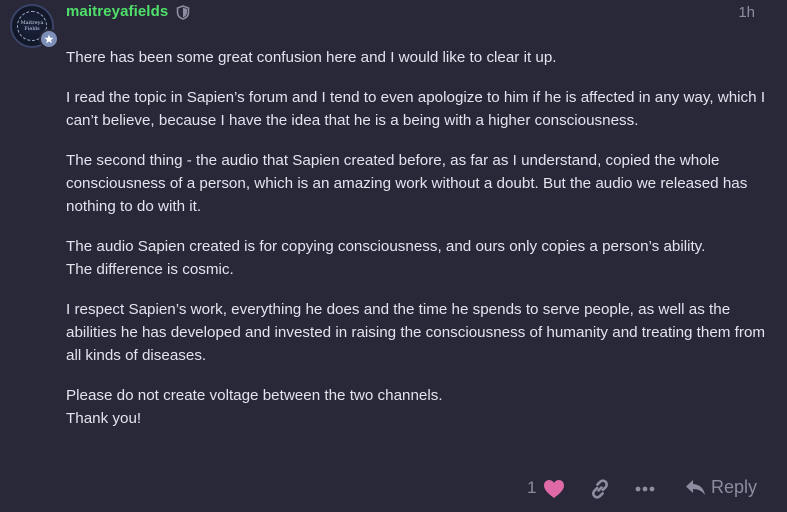 This screenshot has width=787, height=512. I want to click on reply-label: Reply, so click(734, 487).